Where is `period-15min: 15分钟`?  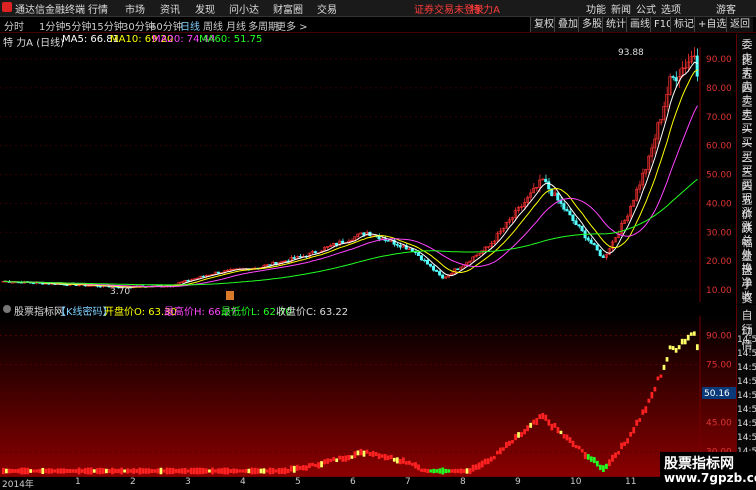
period-15min: 15分钟 is located at coordinates (107, 25).